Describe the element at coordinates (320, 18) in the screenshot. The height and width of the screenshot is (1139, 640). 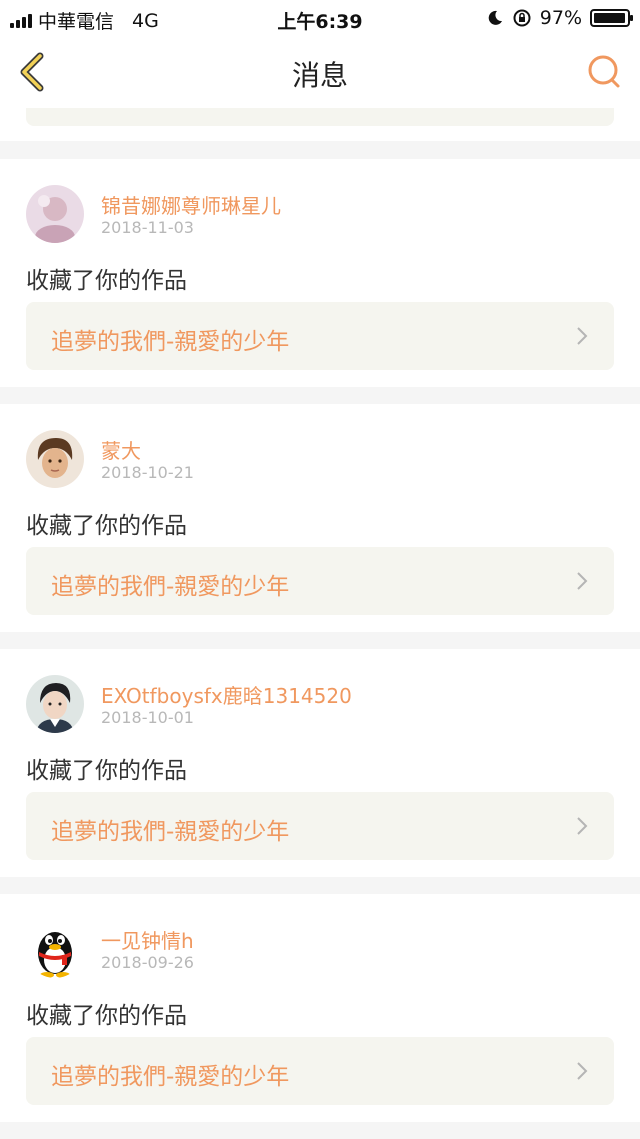
I see `status-bar: 中華電信 4G 上午6:39 97%` at that location.